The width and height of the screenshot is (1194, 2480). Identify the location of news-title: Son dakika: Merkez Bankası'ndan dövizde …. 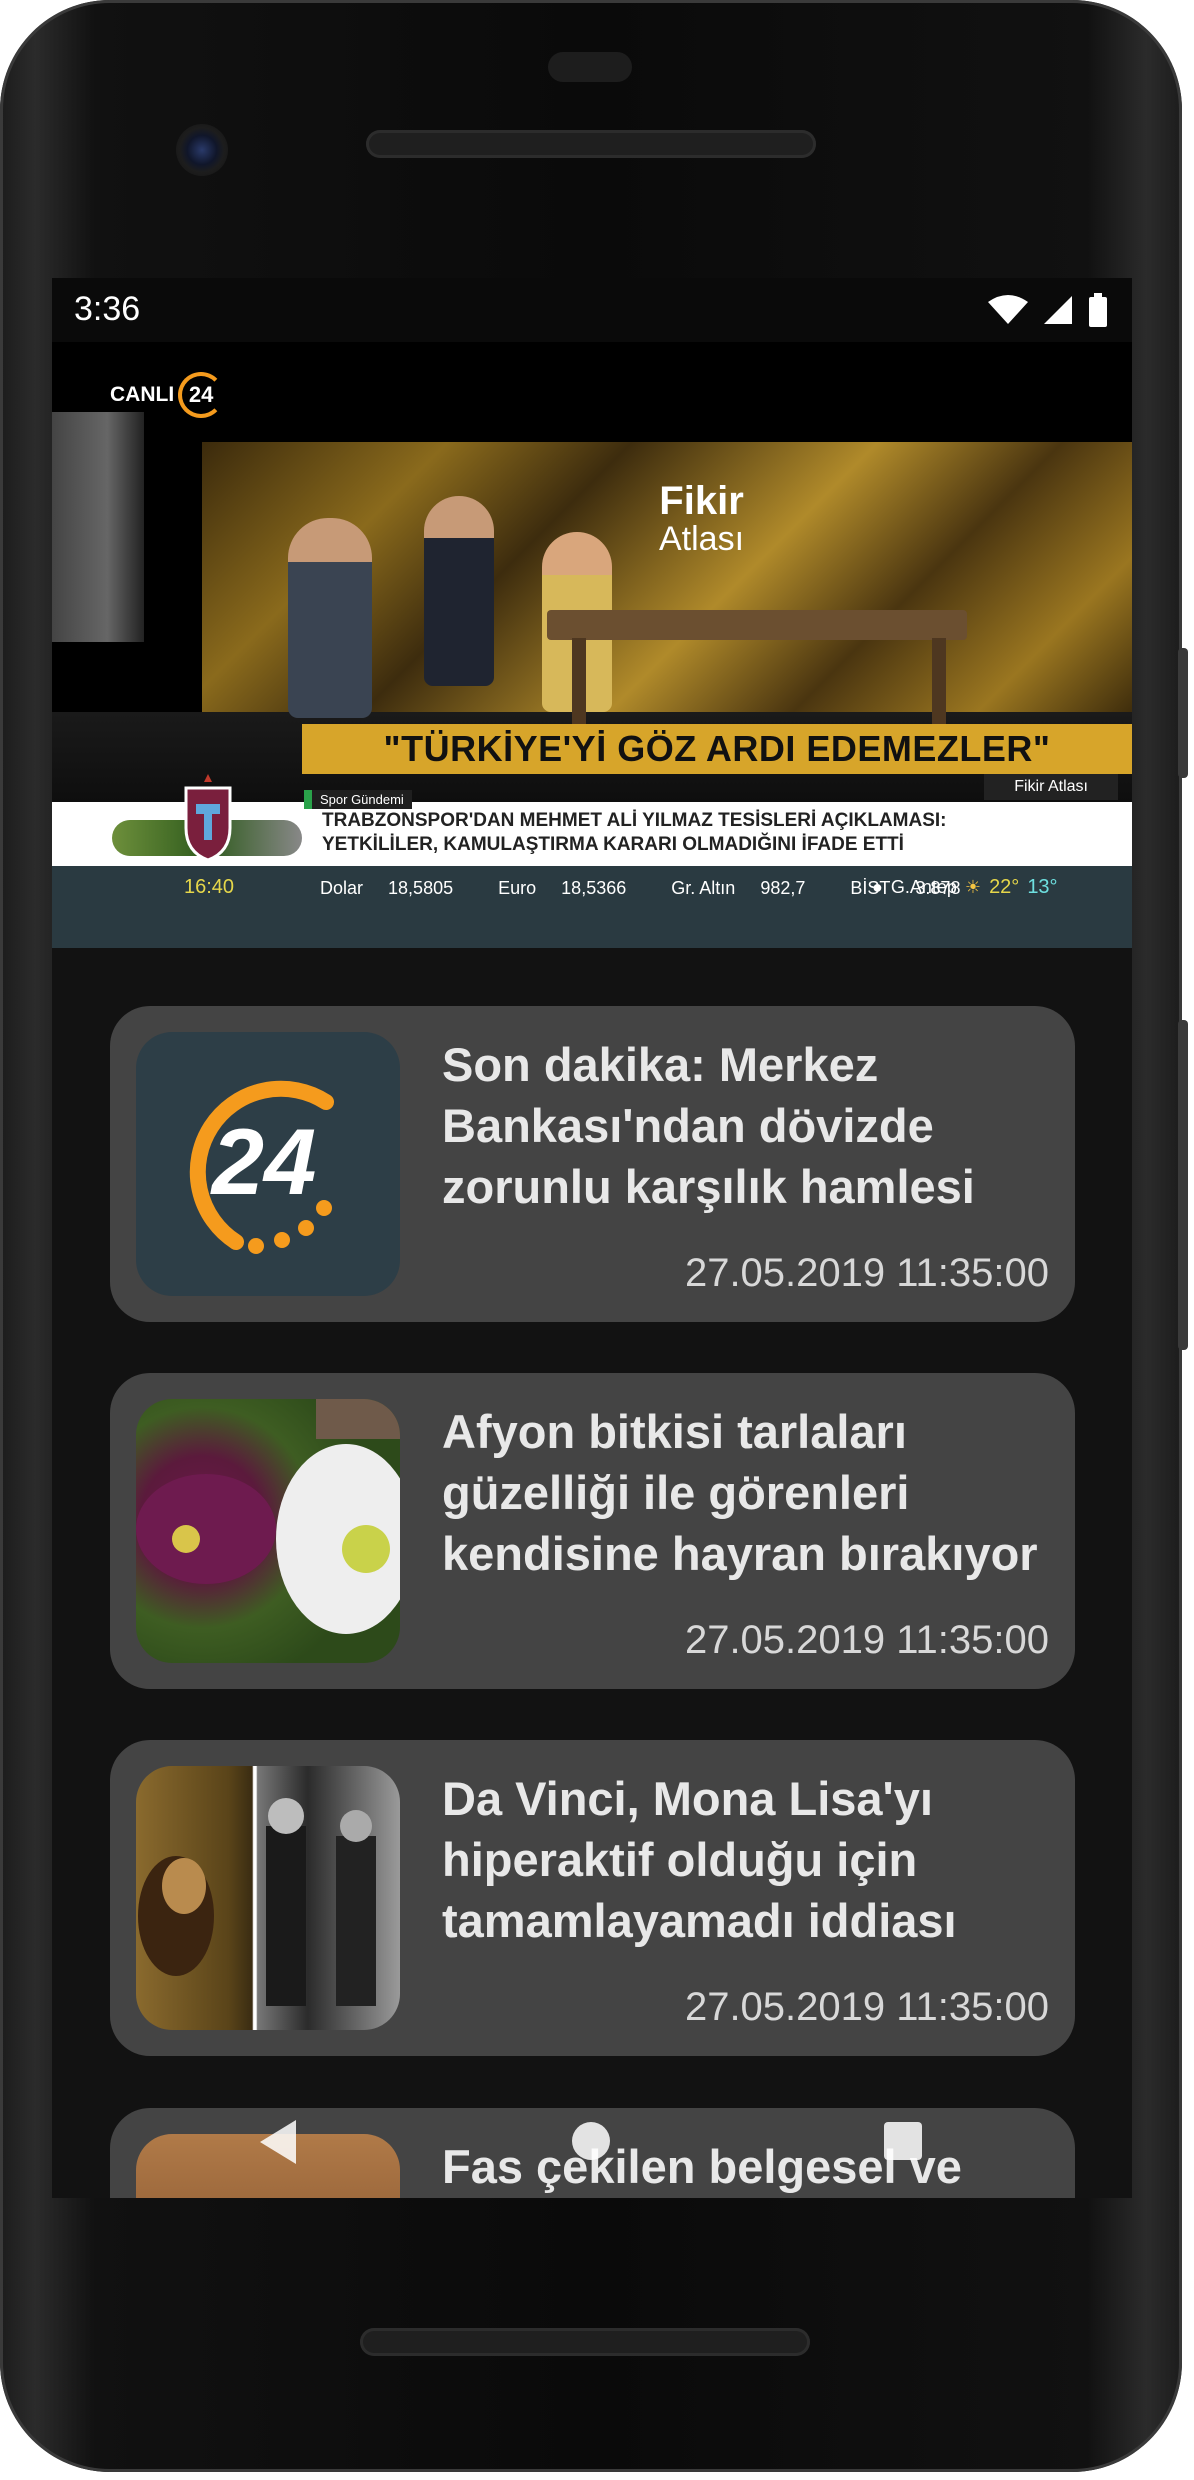
(708, 1125).